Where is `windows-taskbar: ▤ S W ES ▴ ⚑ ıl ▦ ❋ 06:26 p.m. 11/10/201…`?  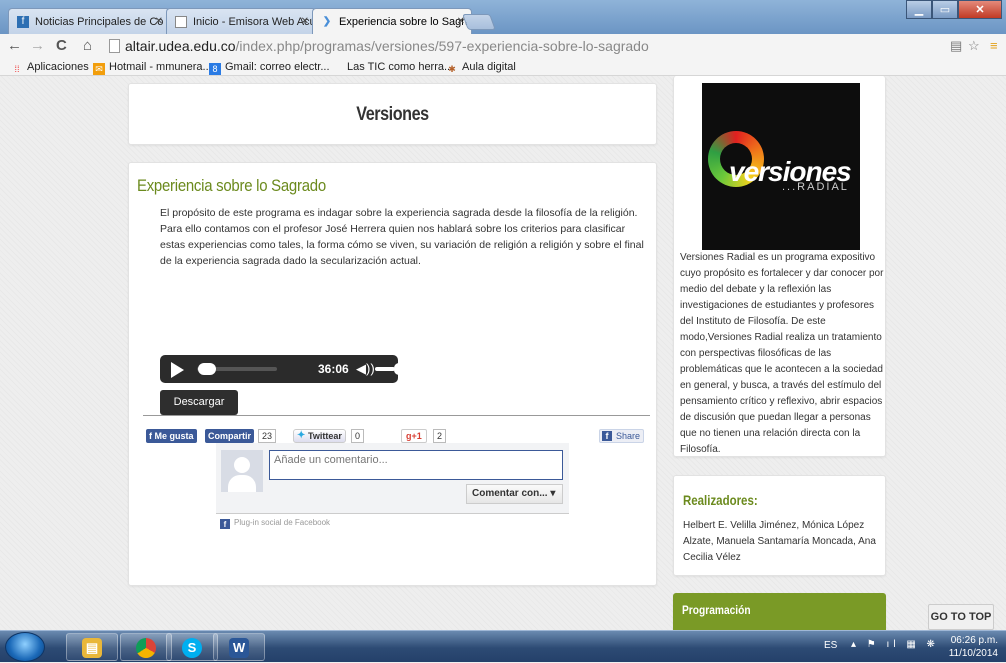 windows-taskbar: ▤ S W ES ▴ ⚑ ıl ▦ ❋ 06:26 p.m. 11/10/201… is located at coordinates (503, 646).